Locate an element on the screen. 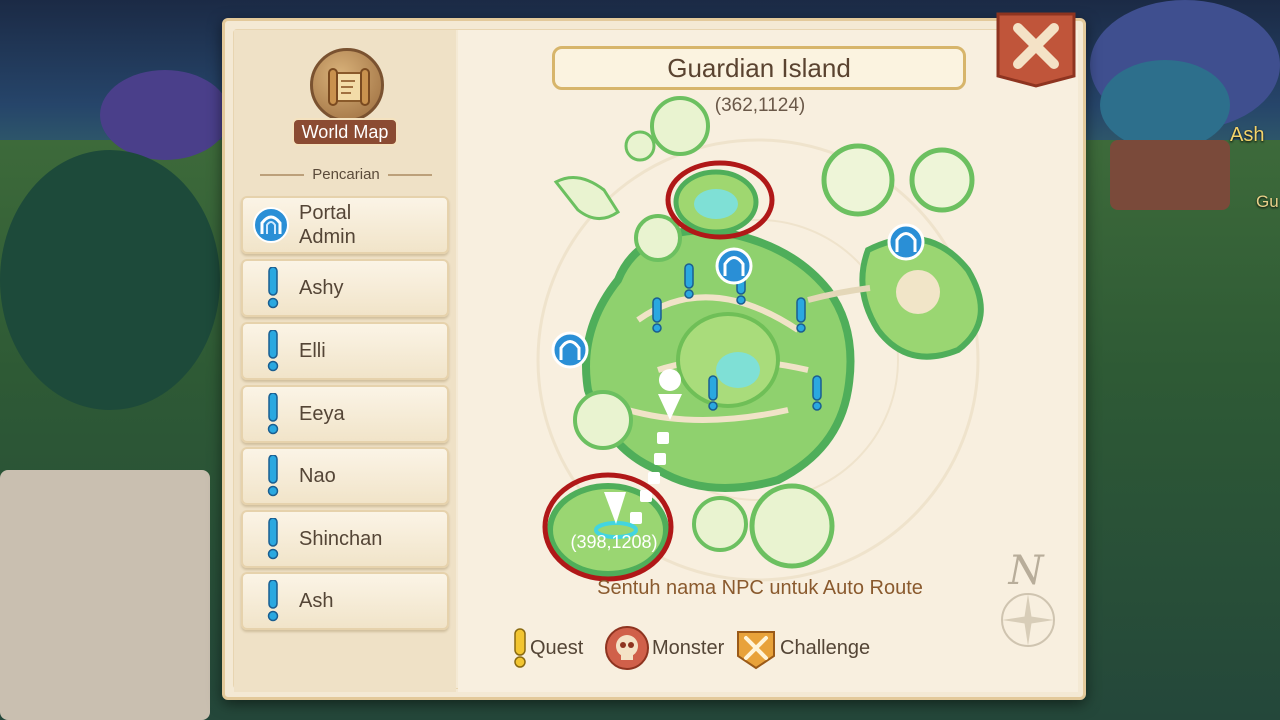 The image size is (1280, 720). close-icon is located at coordinates (1036, 50).